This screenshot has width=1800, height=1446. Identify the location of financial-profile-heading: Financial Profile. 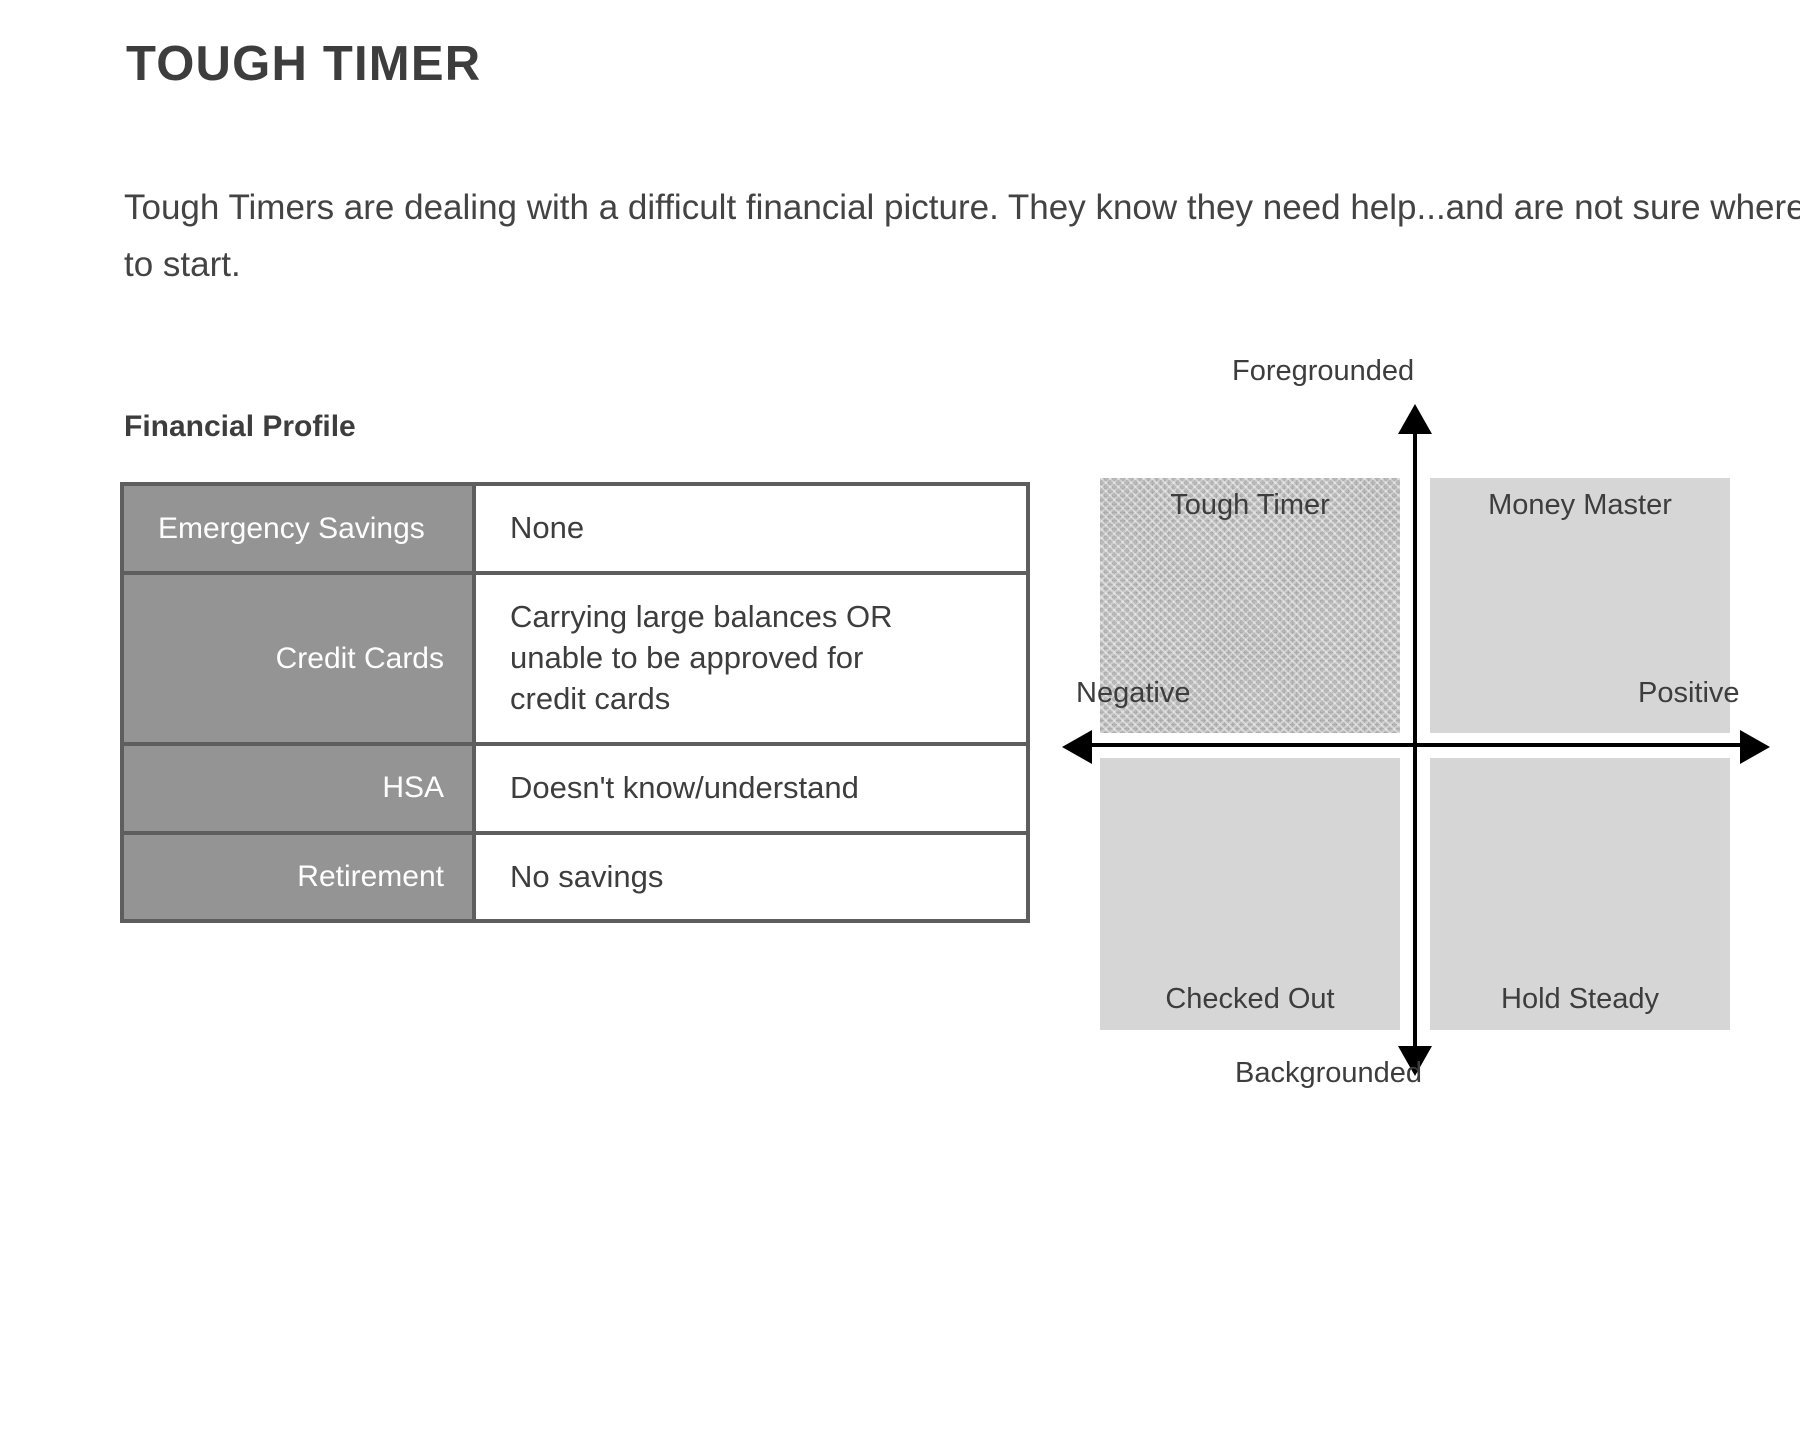
(240, 426).